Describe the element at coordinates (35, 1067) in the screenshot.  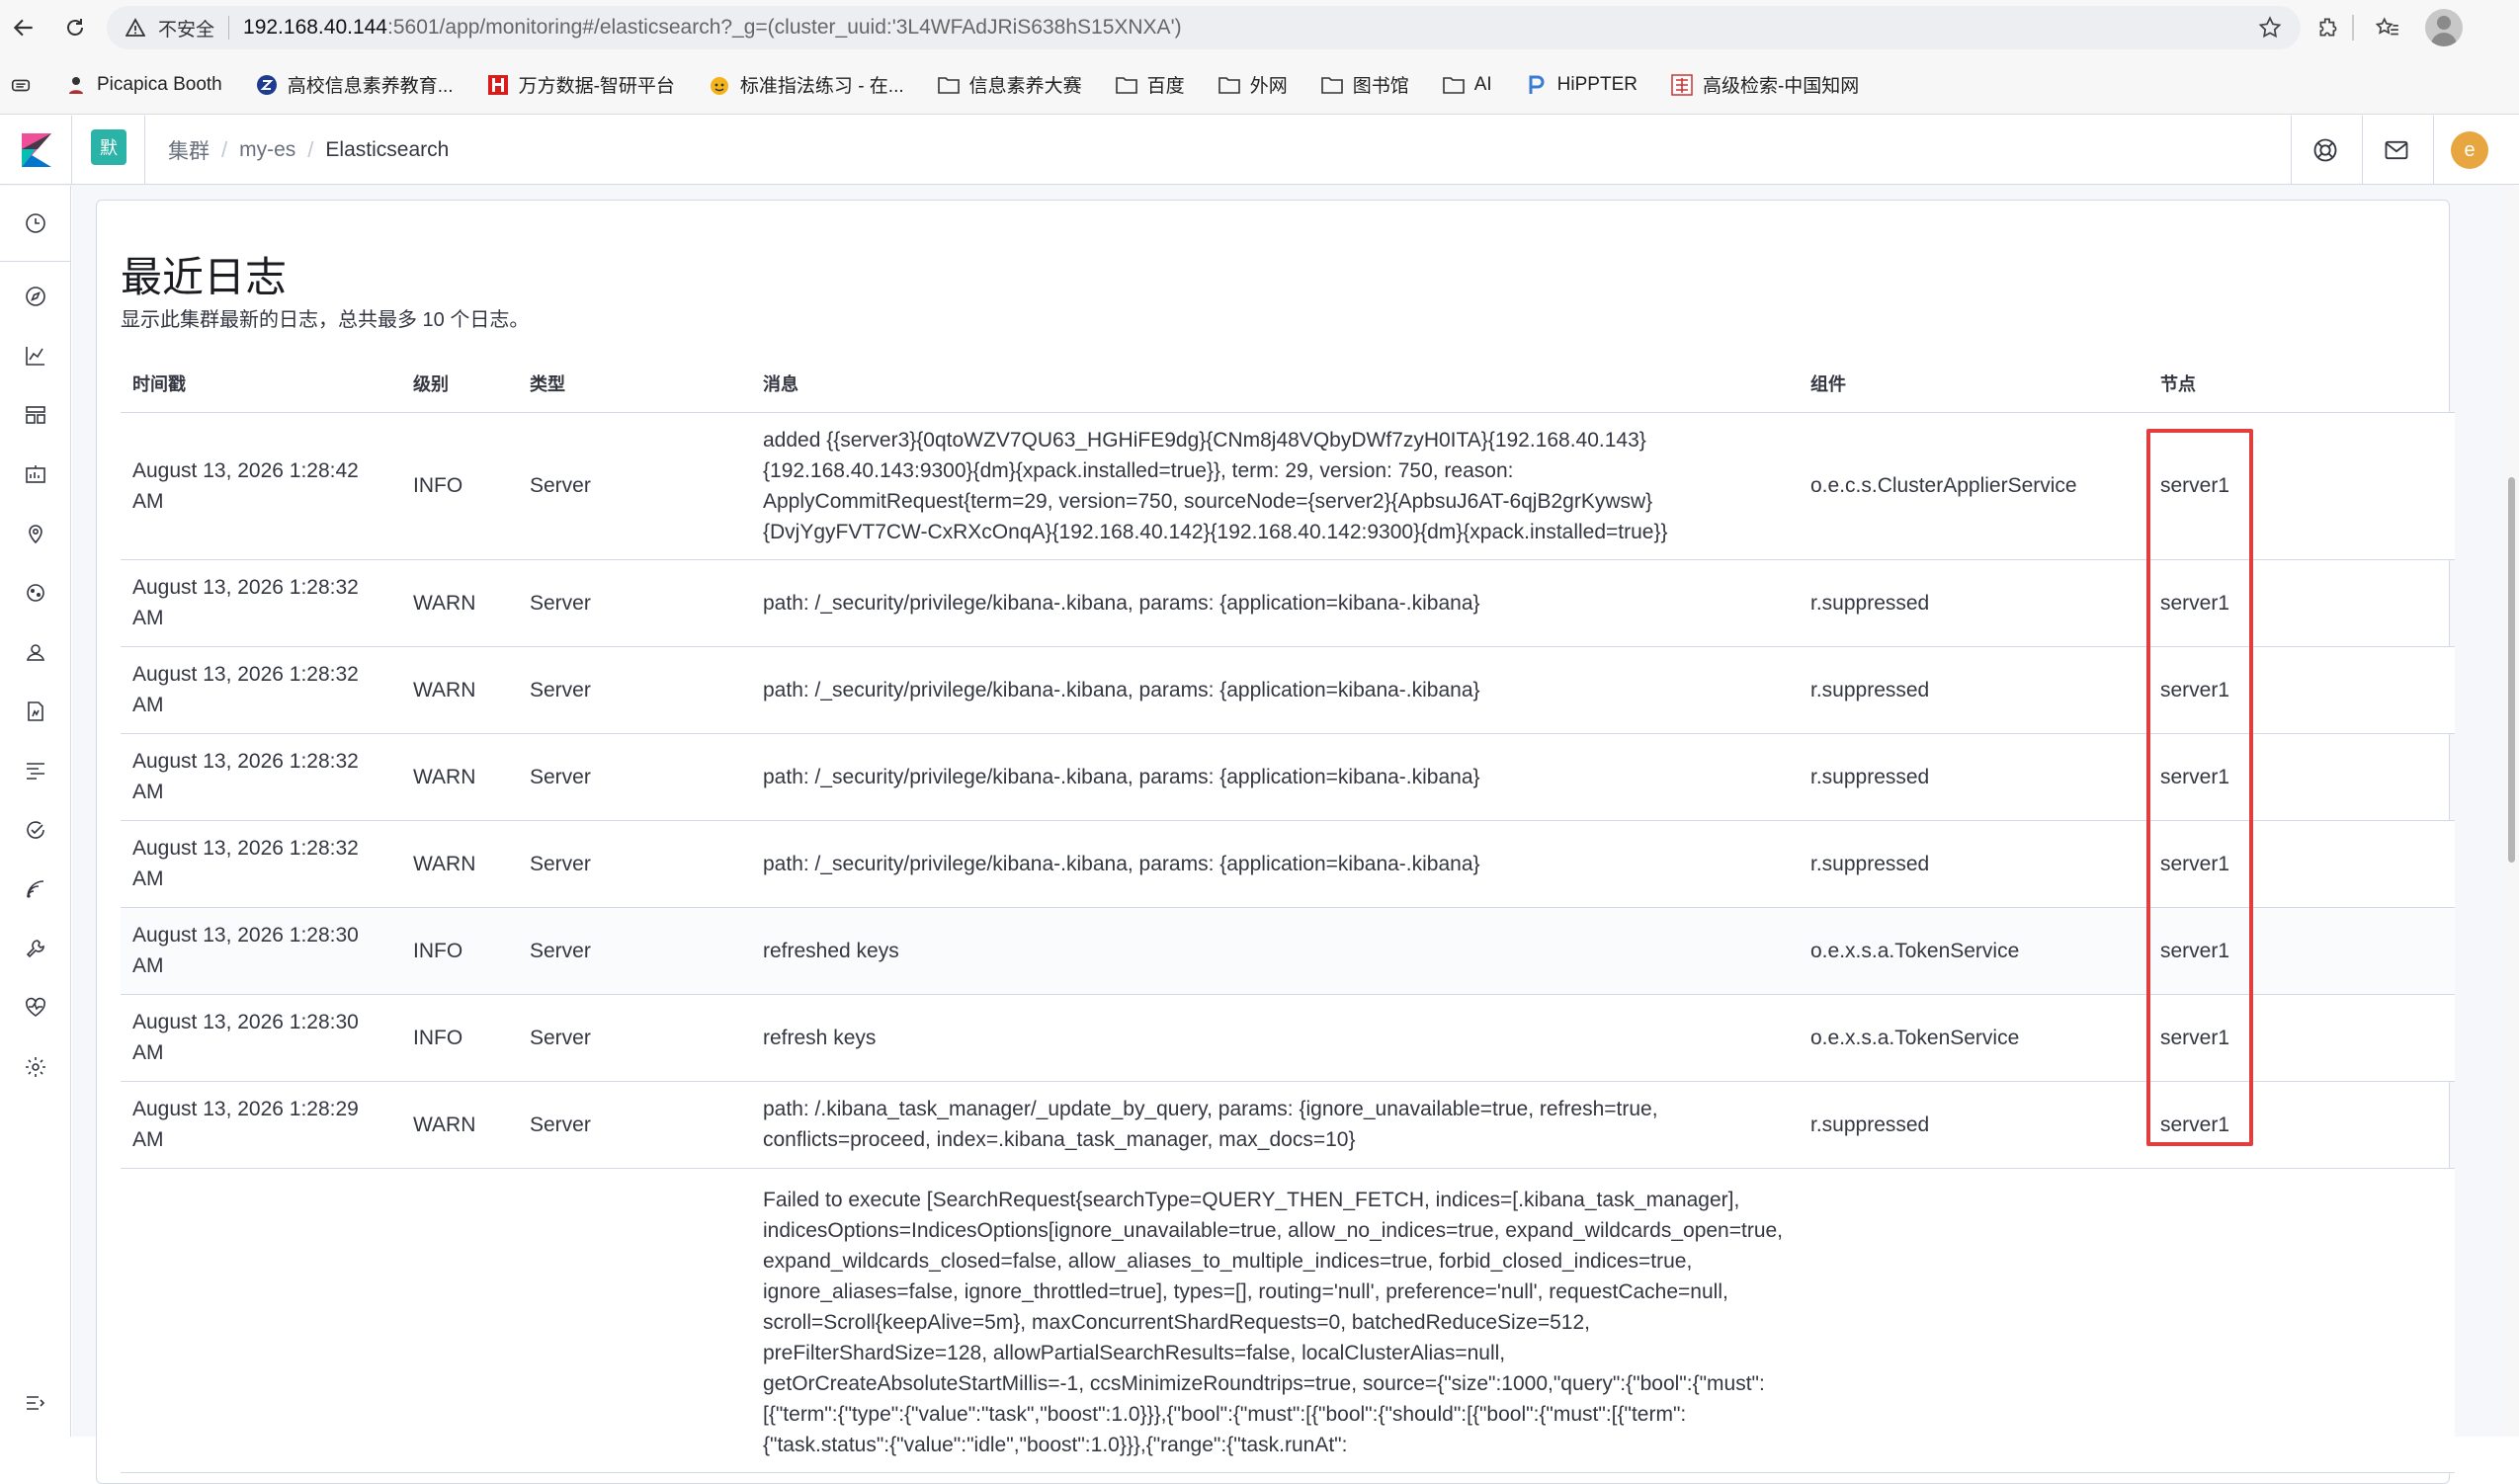
I see `management-icon` at that location.